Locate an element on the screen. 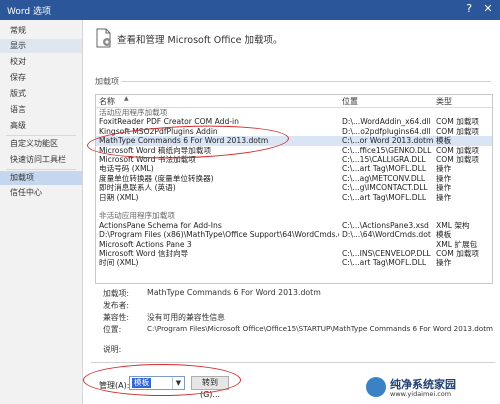 The height and width of the screenshot is (404, 500). cell-location: D:\...o2pdfplugins64.dll is located at coordinates (386, 131).